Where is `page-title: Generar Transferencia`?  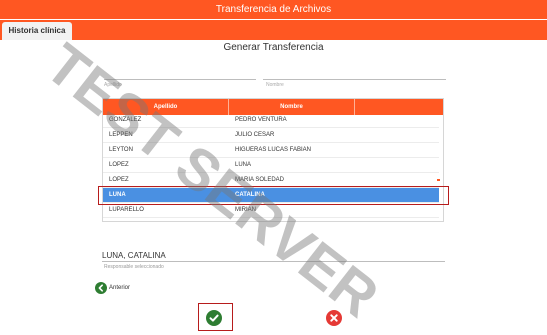 page-title: Generar Transferencia is located at coordinates (273, 47).